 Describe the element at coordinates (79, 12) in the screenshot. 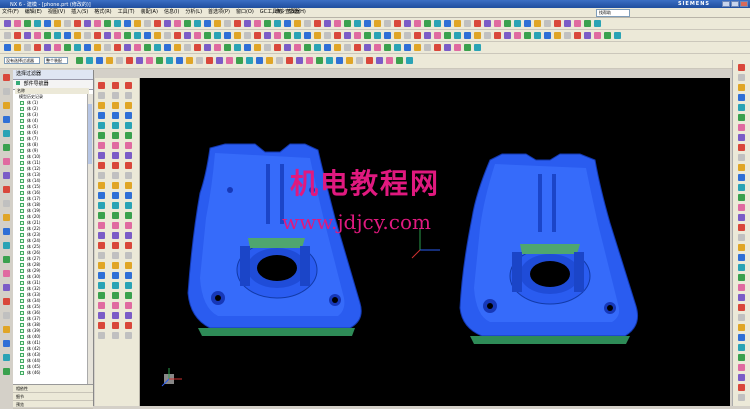

I see `menu-item-3: 插入(S)` at that location.